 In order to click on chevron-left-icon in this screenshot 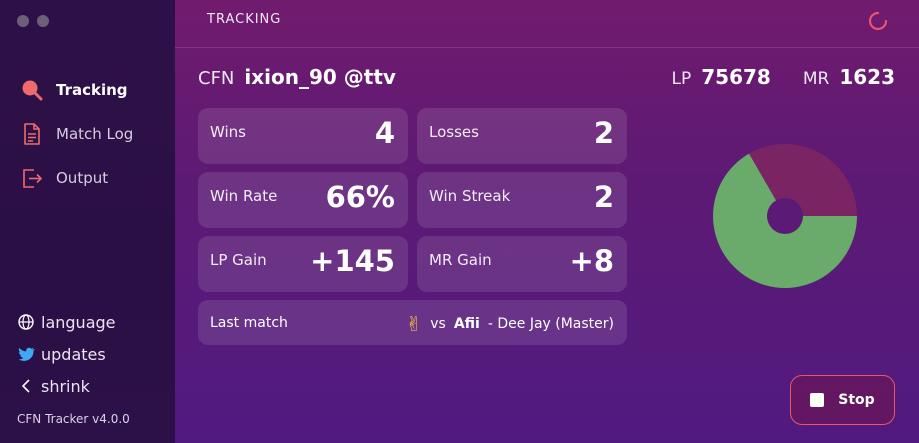, I will do `click(26, 386)`.